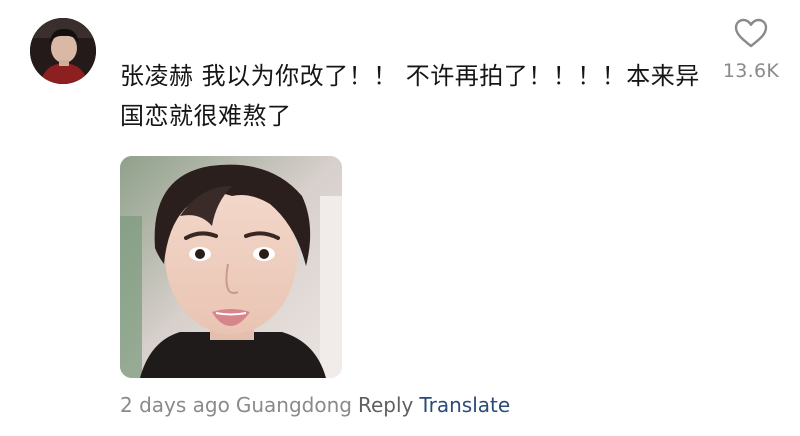  I want to click on avatar, so click(63, 51).